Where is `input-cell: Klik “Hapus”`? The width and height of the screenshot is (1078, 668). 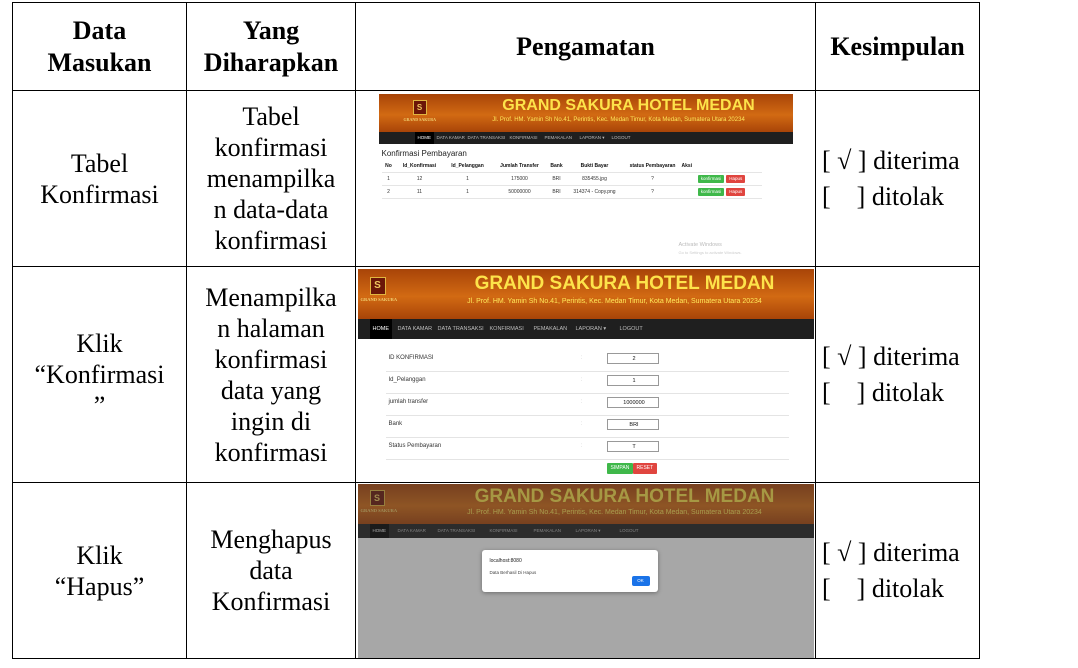 input-cell: Klik “Hapus” is located at coordinates (99, 570).